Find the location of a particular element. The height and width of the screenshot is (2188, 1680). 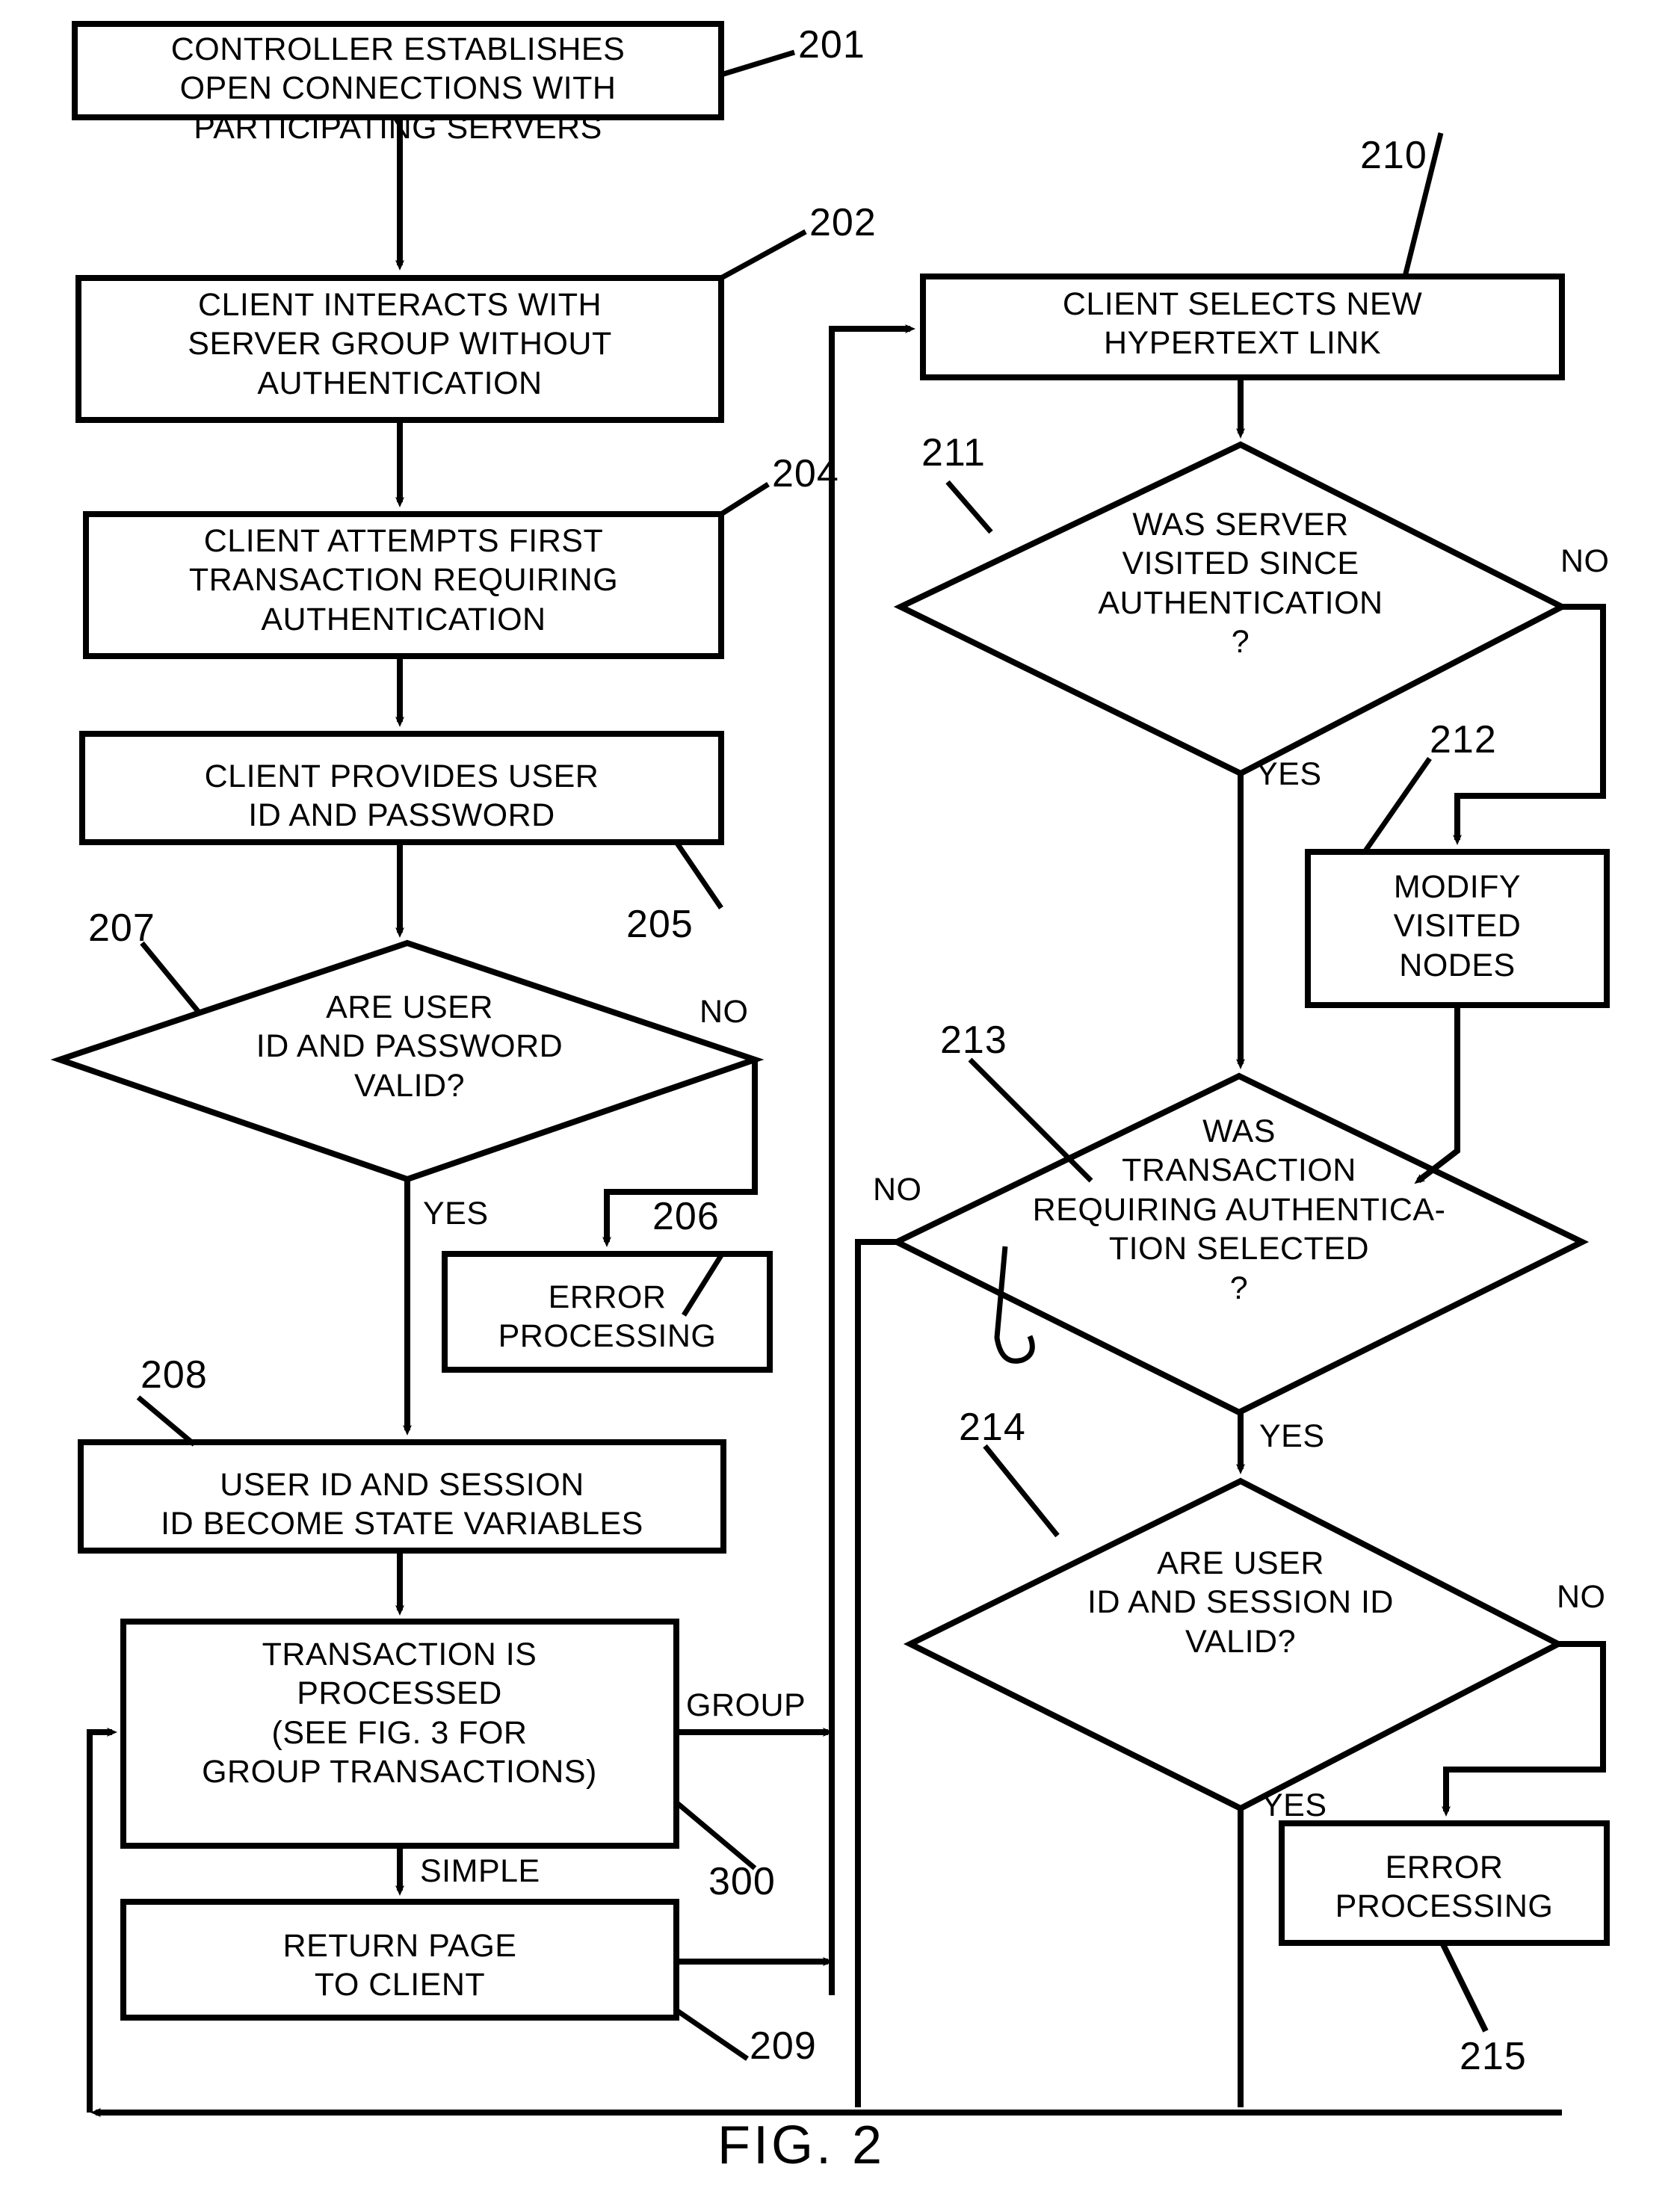

node-202-shape is located at coordinates (400, 349).